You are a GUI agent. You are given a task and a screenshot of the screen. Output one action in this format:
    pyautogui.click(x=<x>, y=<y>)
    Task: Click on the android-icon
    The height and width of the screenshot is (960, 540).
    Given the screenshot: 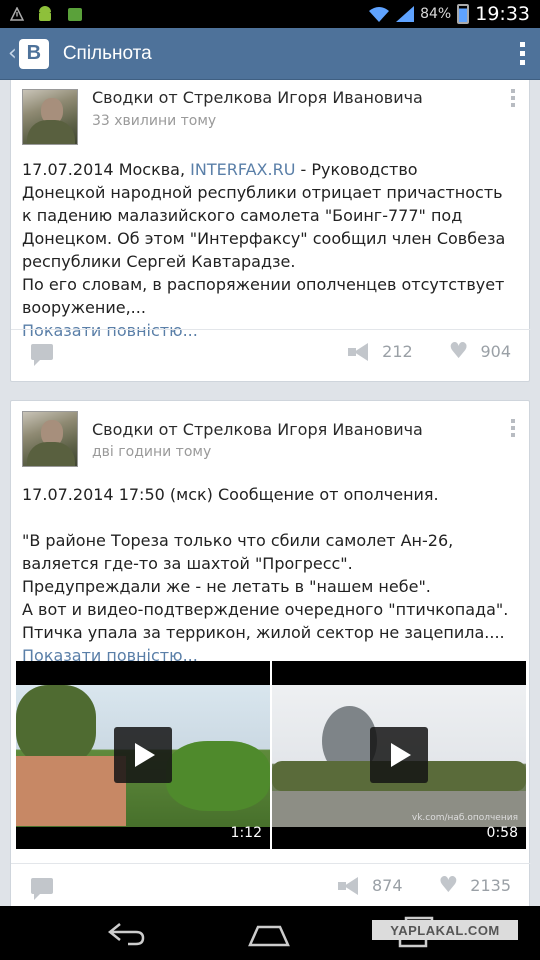 What is the action you would take?
    pyautogui.click(x=45, y=13)
    